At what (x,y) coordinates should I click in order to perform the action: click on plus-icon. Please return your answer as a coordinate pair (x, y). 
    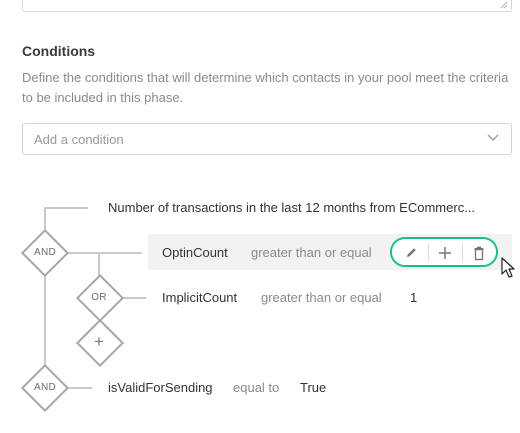
    Looking at the image, I should click on (445, 253).